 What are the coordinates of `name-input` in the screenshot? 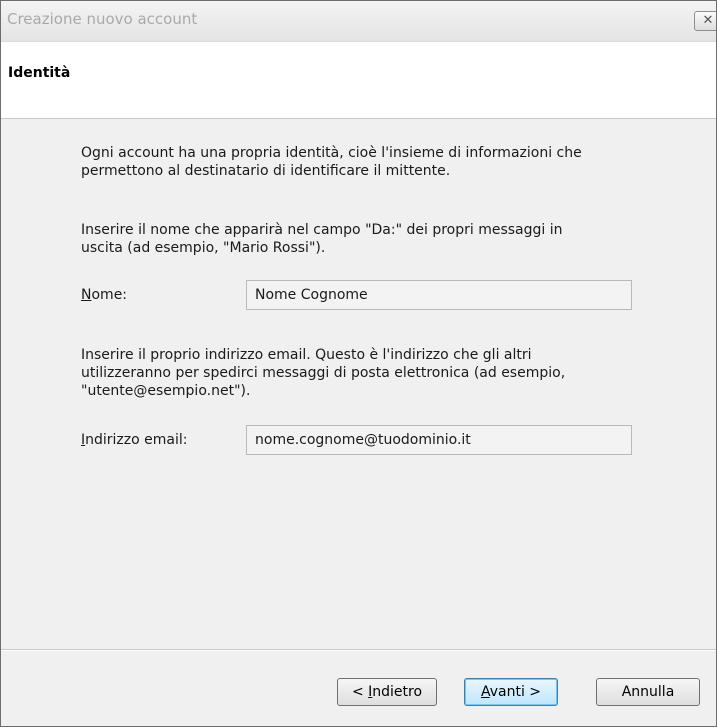 It's located at (439, 295).